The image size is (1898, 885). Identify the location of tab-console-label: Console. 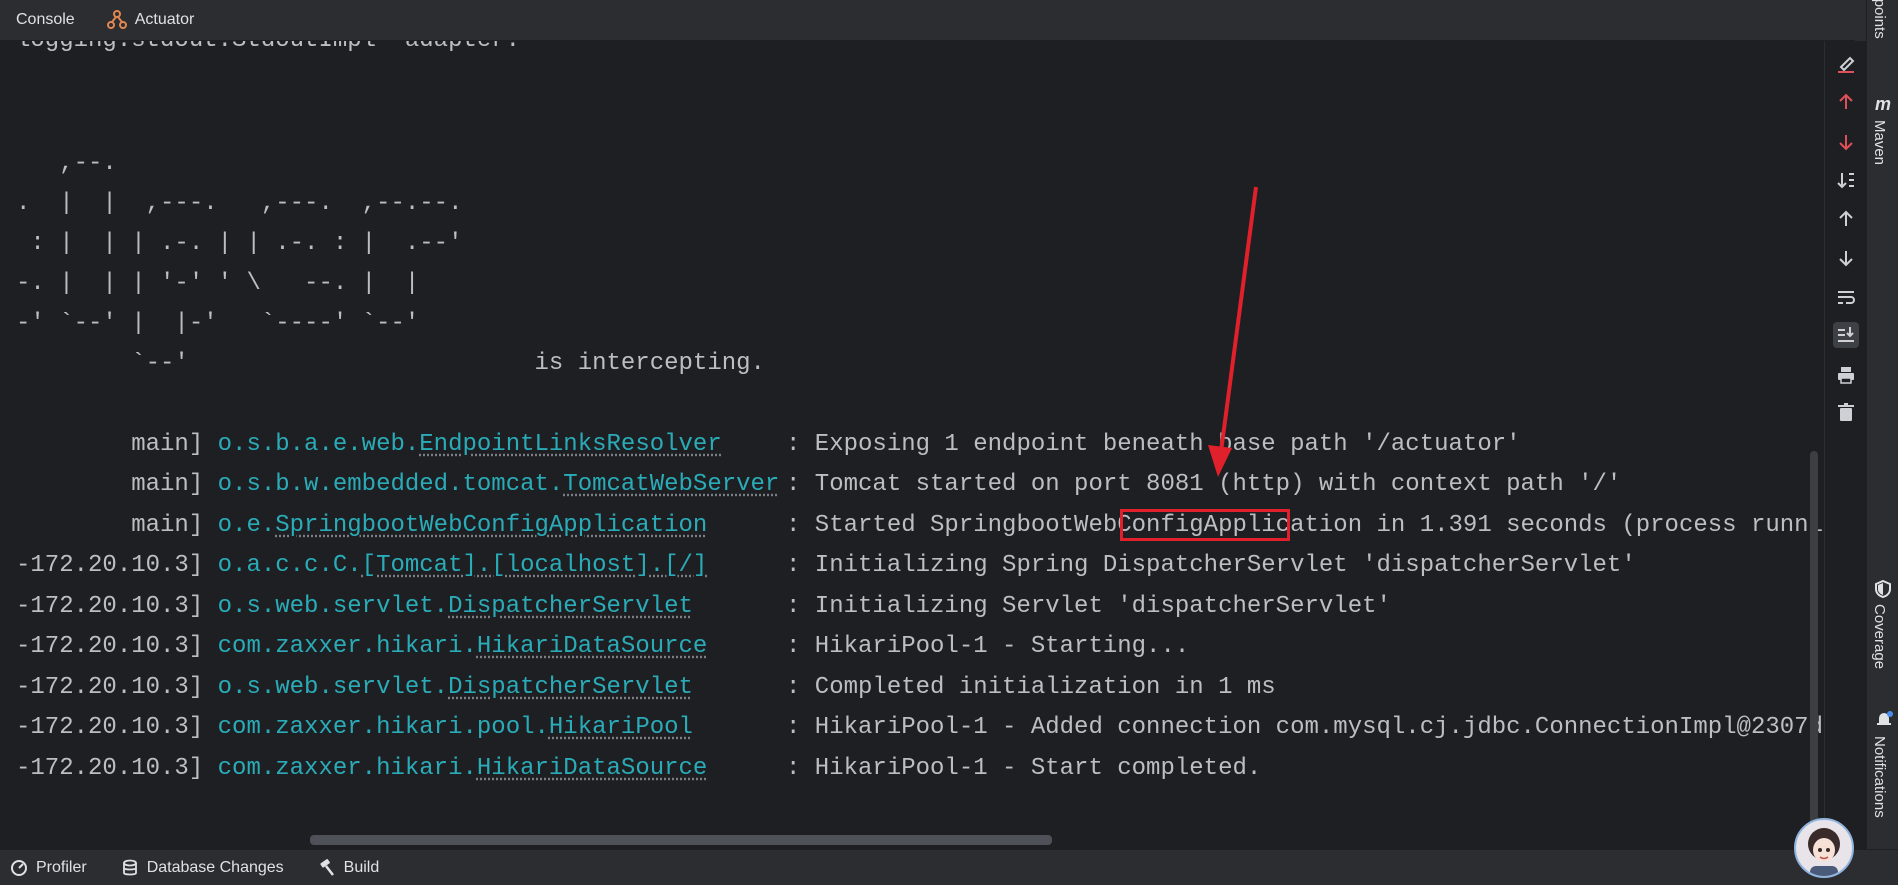
(45, 19).